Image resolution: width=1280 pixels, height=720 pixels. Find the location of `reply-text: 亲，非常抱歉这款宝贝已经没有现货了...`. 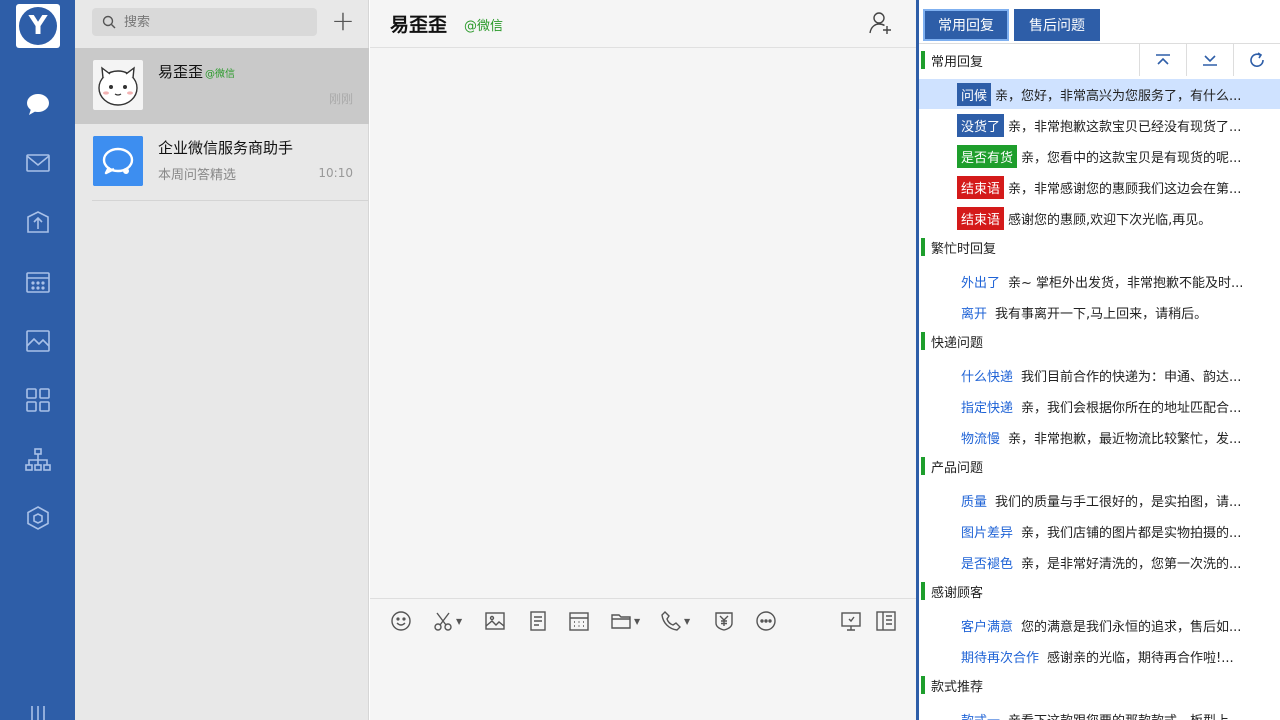

reply-text: 亲，非常抱歉这款宝贝已经没有现货了... is located at coordinates (1125, 127).